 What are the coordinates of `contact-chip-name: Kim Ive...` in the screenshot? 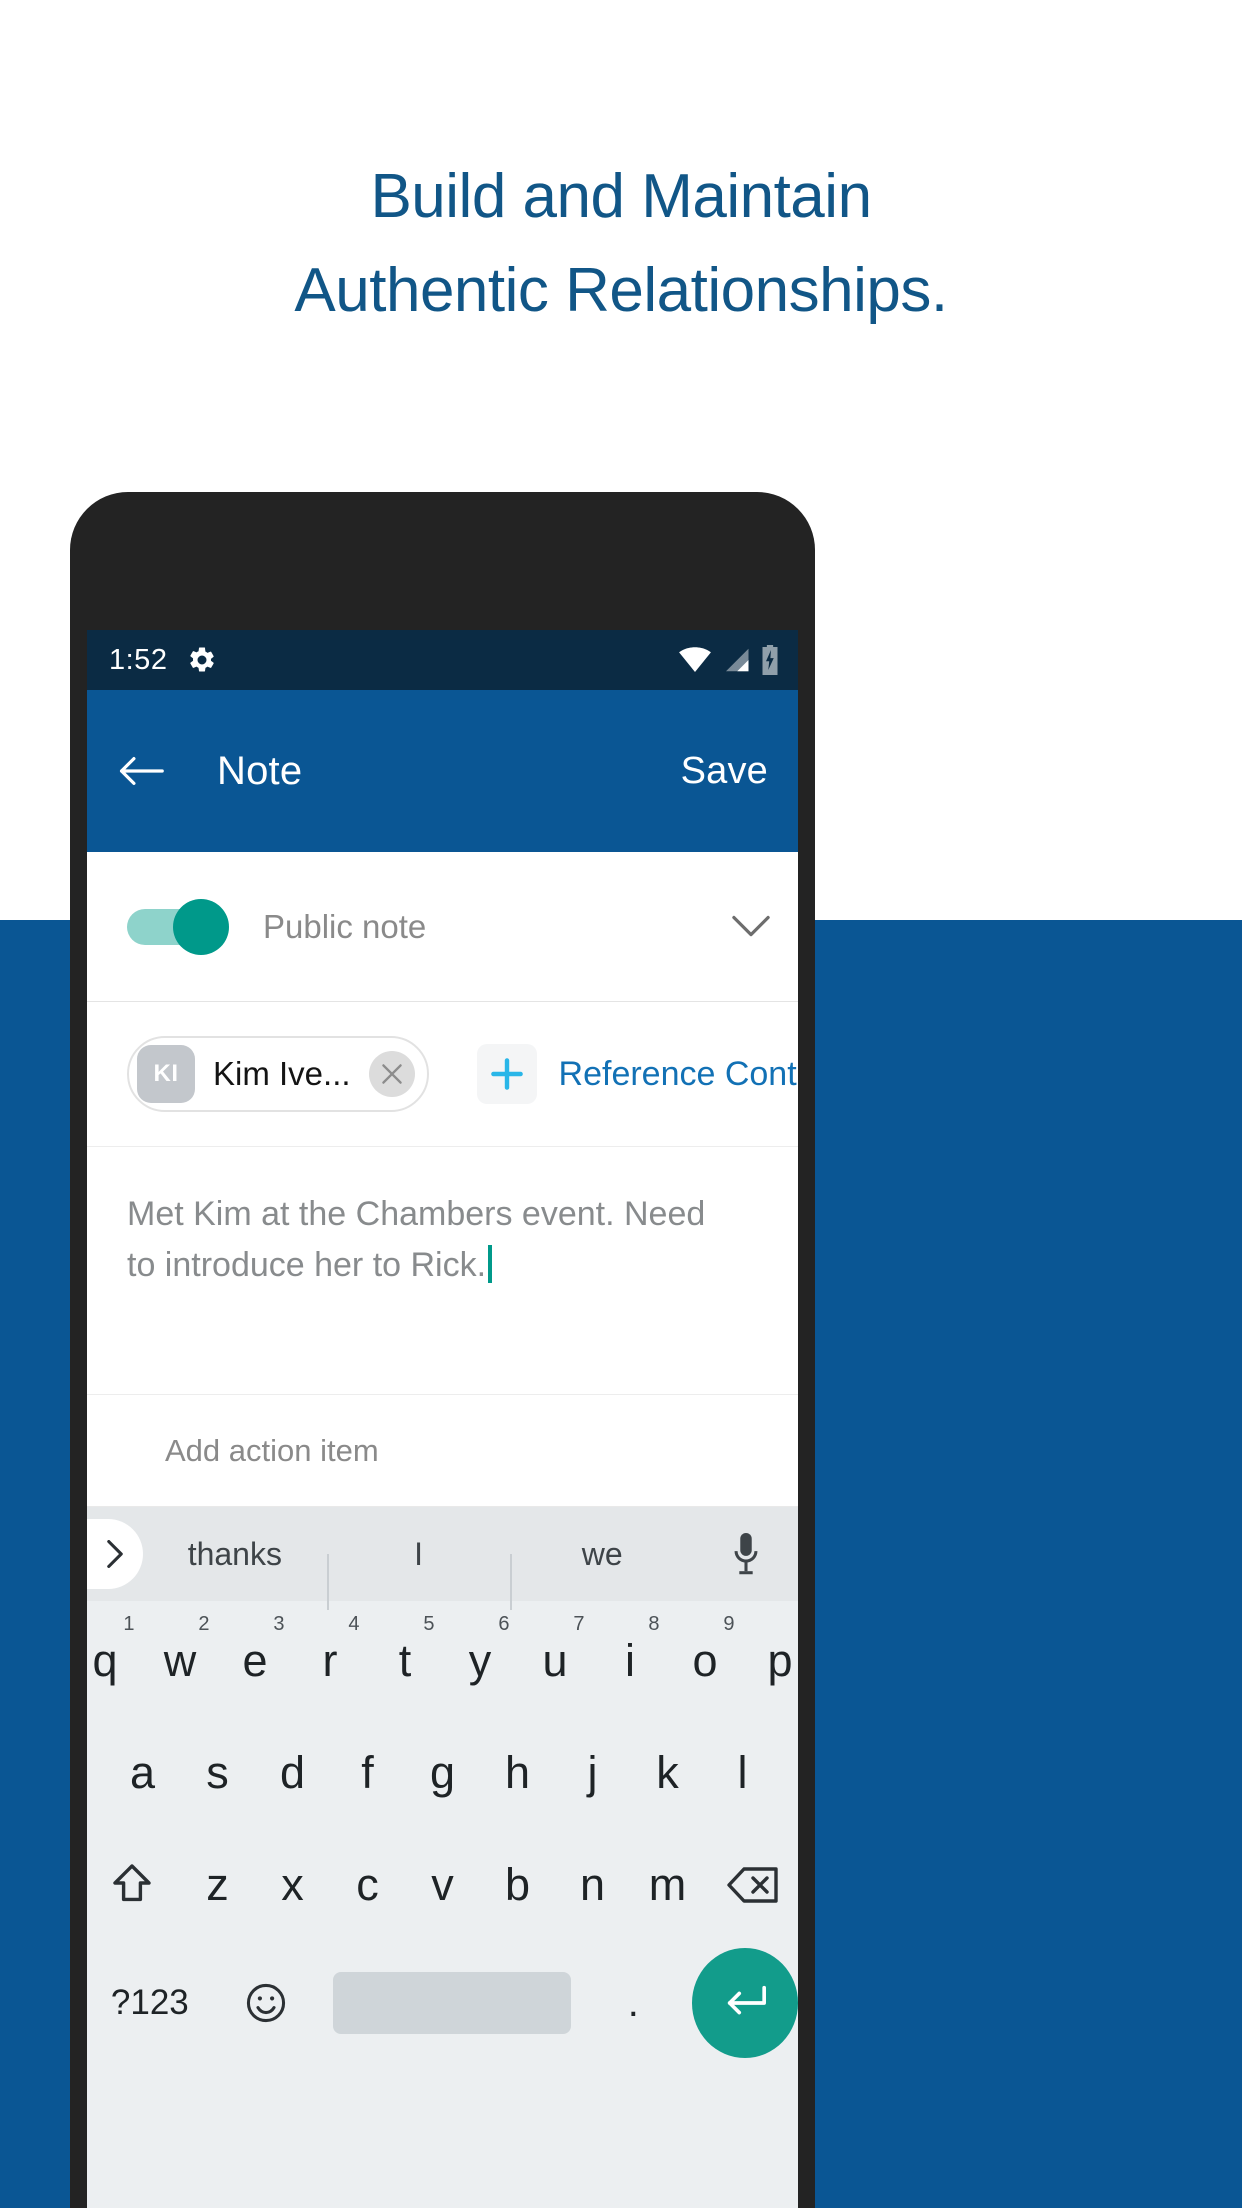 It's located at (282, 1073).